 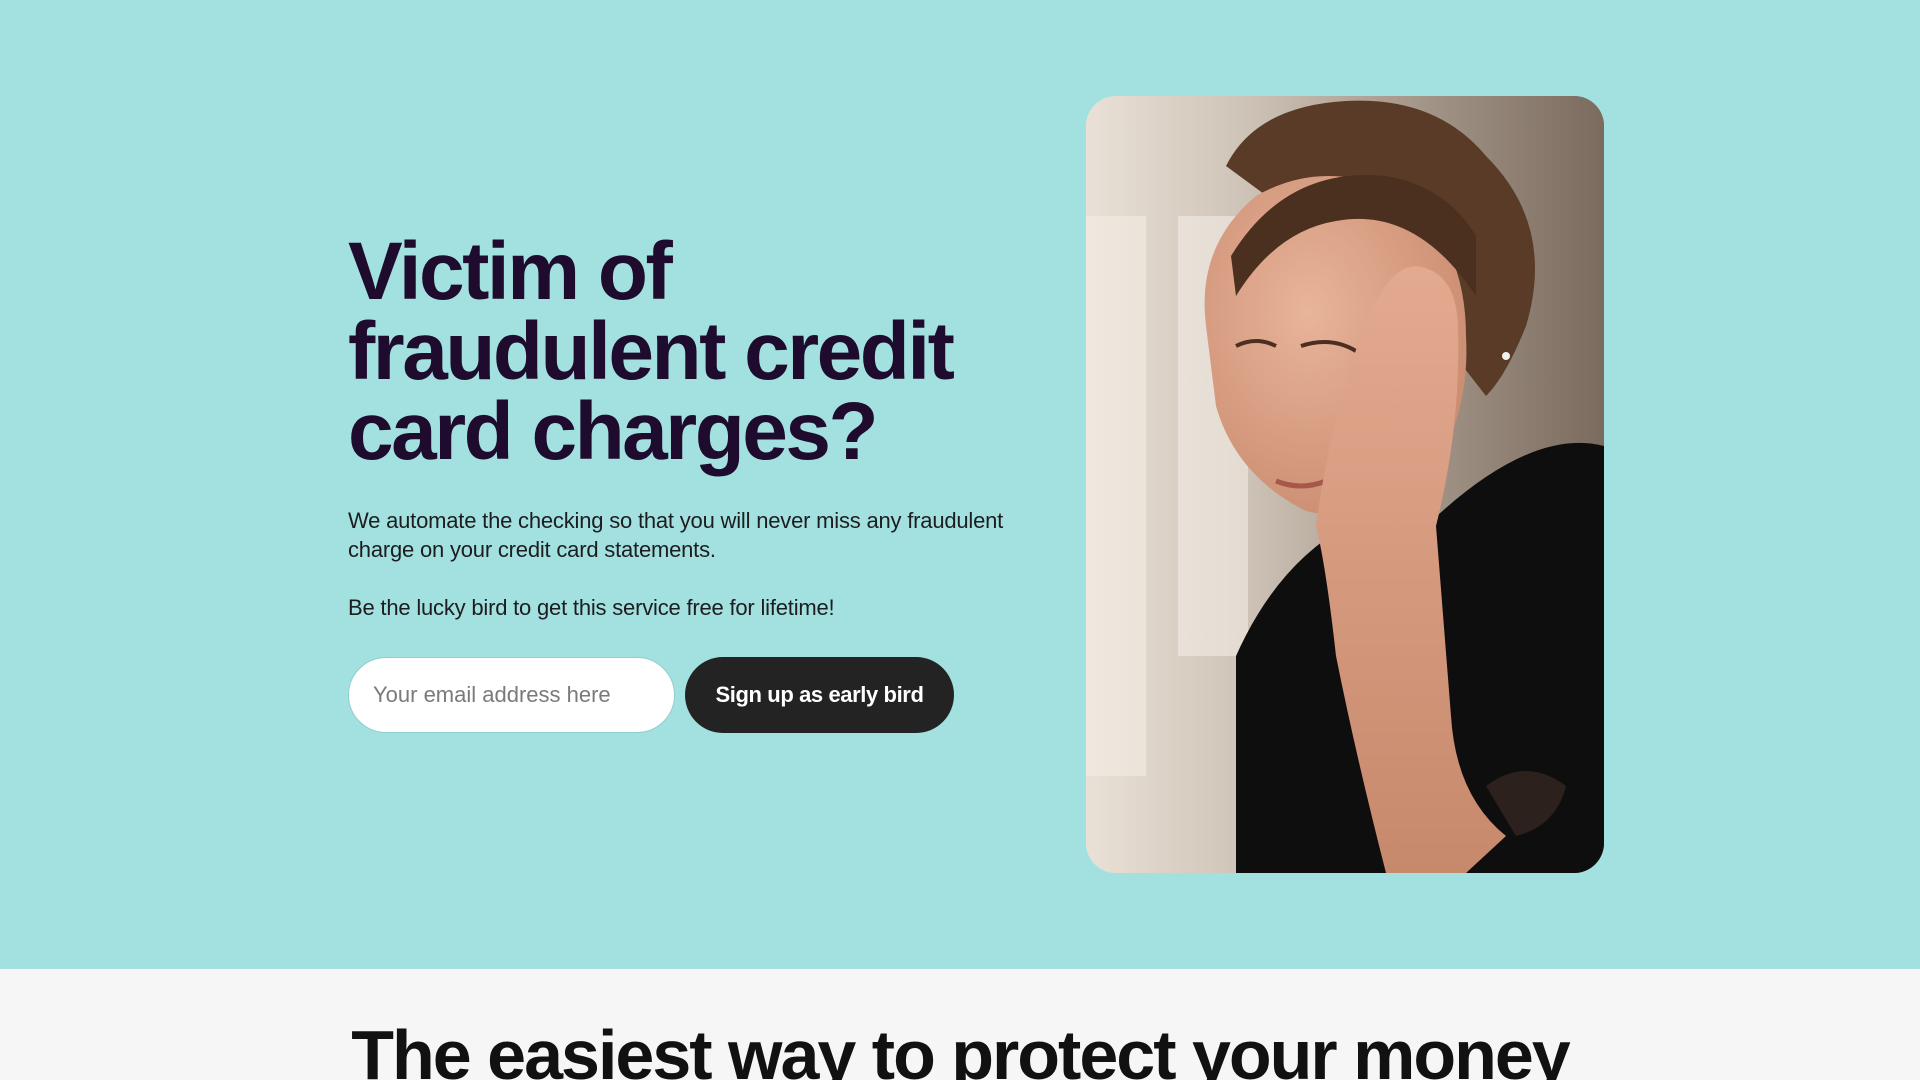 I want to click on signup-form: Sign up as early bird, so click(x=651, y=695).